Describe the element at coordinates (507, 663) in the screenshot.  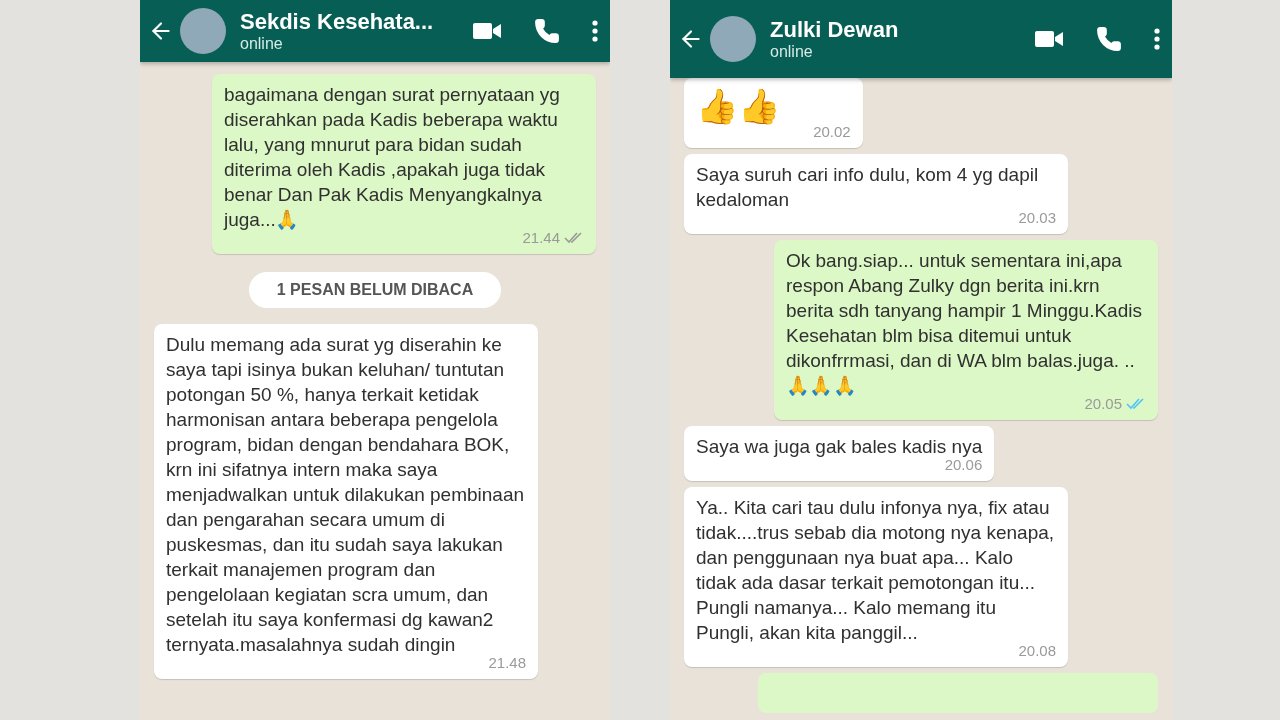
I see `message-time: 21.48` at that location.